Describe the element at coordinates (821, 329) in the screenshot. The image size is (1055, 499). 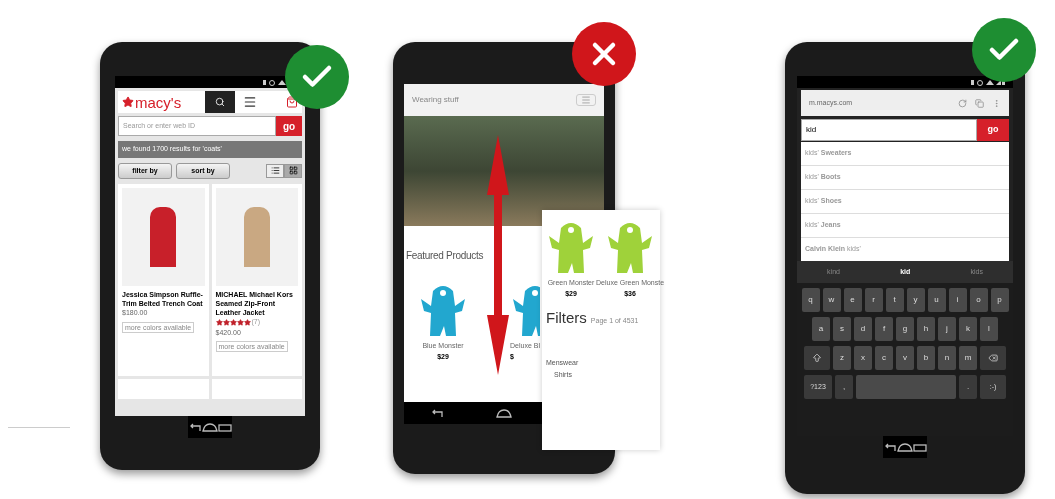
I see `keyboard-key: a` at that location.